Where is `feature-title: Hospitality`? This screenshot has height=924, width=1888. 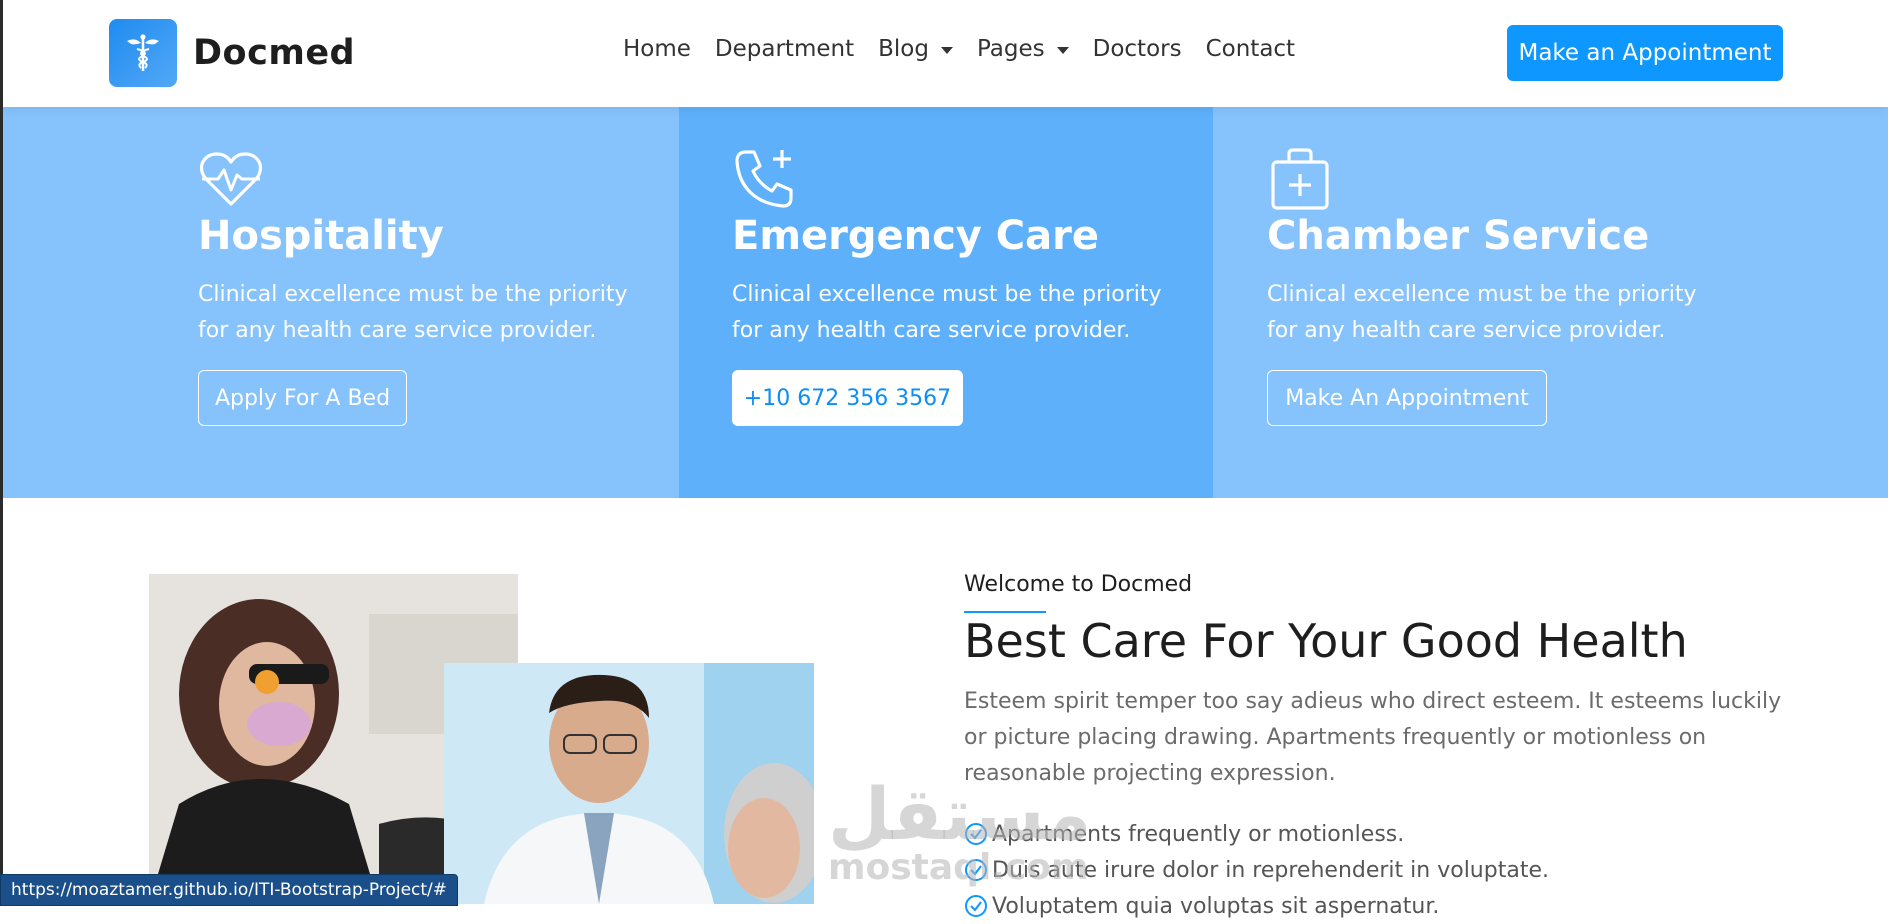
feature-title: Hospitality is located at coordinates (321, 236).